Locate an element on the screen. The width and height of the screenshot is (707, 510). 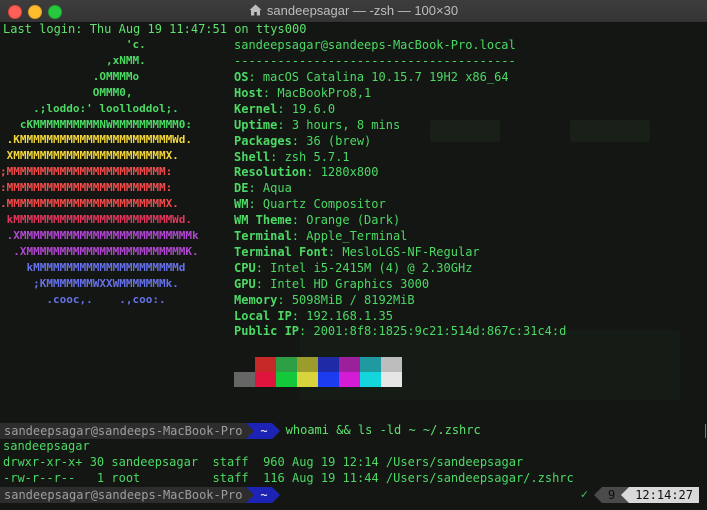
logo-line: kMMMMMMMMMMMMMMMMMMMMMMd is located at coordinates (93, 267).